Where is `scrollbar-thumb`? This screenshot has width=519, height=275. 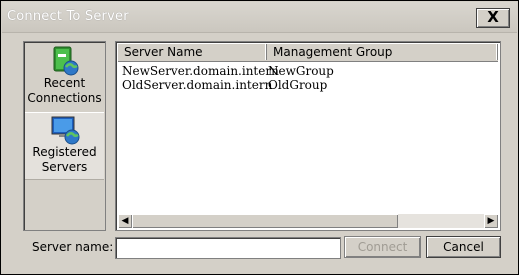 scrollbar-thumb is located at coordinates (265, 221).